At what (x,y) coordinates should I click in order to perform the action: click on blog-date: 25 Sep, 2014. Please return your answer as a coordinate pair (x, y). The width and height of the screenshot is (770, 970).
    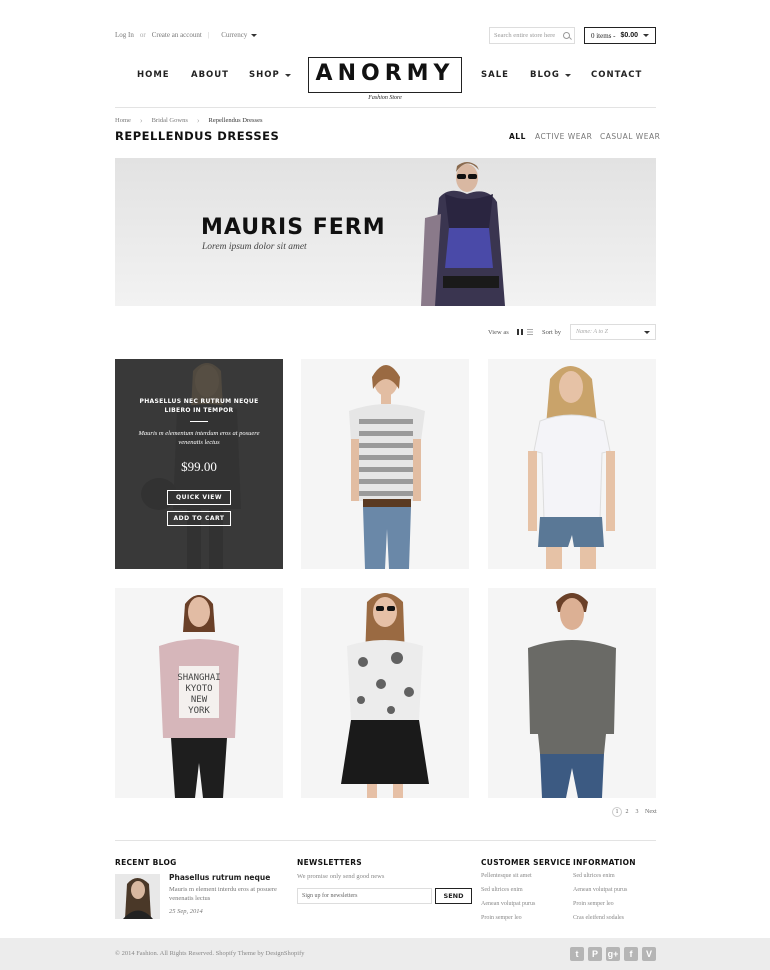
    Looking at the image, I should click on (186, 911).